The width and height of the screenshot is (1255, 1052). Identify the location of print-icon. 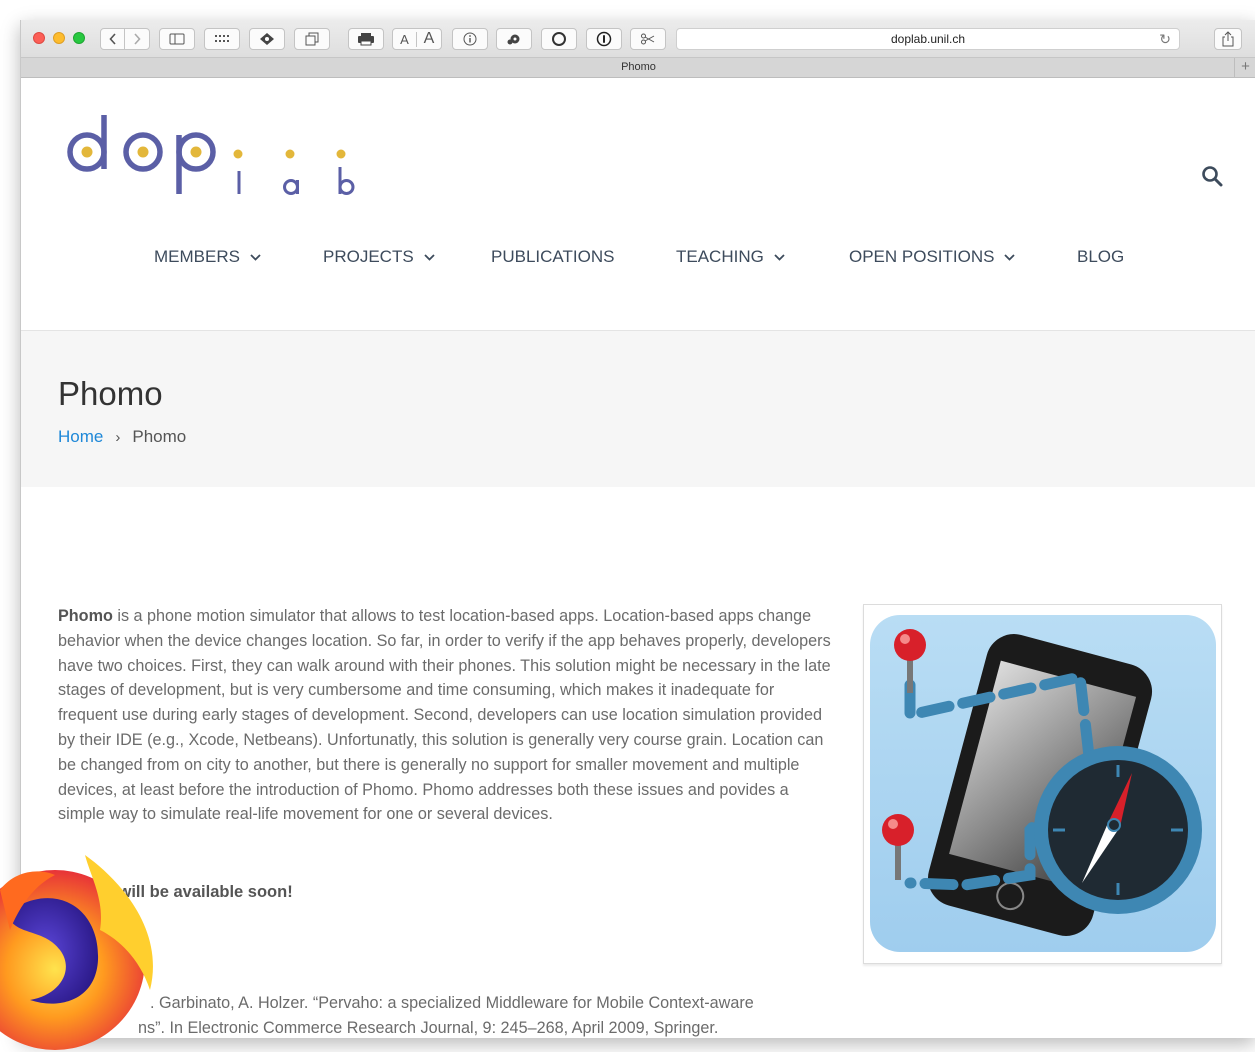
(366, 39).